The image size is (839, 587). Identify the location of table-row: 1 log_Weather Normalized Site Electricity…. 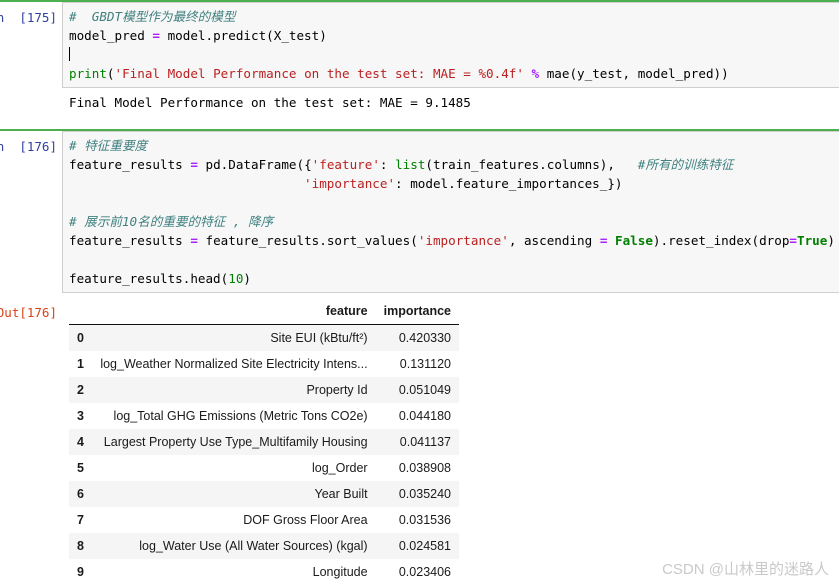
(264, 364).